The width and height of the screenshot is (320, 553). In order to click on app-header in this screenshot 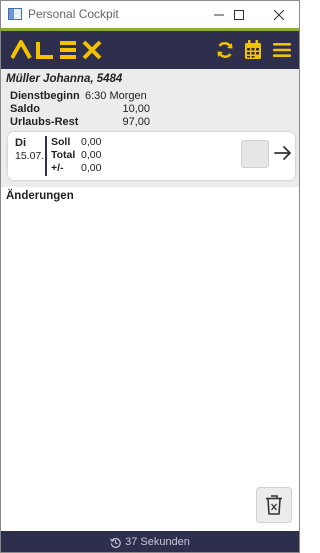, I will do `click(150, 48)`.